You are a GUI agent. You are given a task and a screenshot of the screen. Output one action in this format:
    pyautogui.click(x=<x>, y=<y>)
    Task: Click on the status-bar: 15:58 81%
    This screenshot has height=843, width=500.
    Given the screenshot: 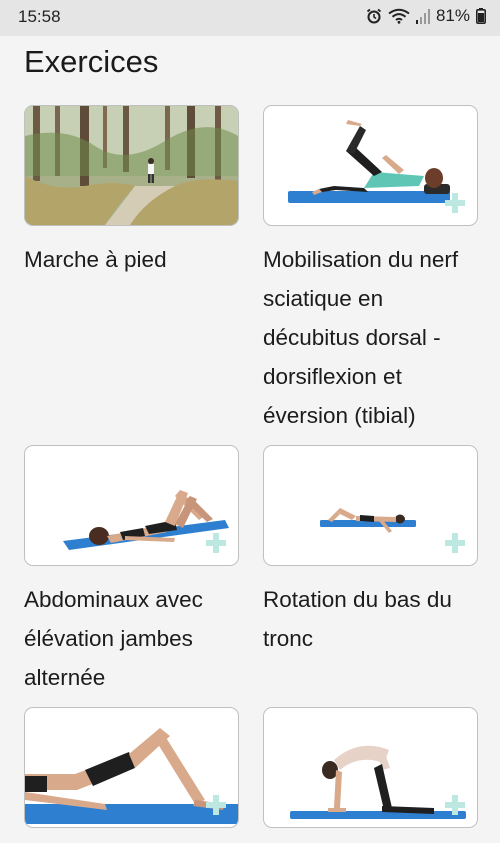 What is the action you would take?
    pyautogui.click(x=250, y=18)
    